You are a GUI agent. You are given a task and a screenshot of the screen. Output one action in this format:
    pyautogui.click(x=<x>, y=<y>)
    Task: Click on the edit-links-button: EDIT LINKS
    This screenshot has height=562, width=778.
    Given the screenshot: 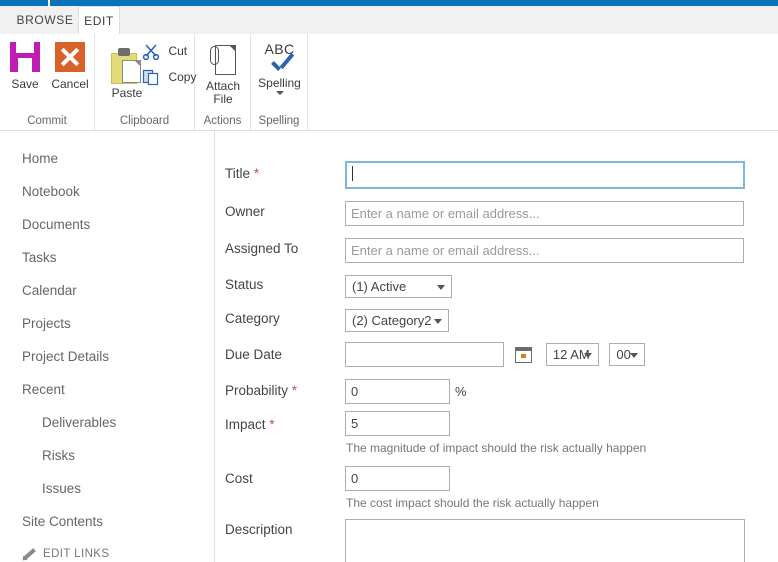 What is the action you would take?
    pyautogui.click(x=107, y=554)
    